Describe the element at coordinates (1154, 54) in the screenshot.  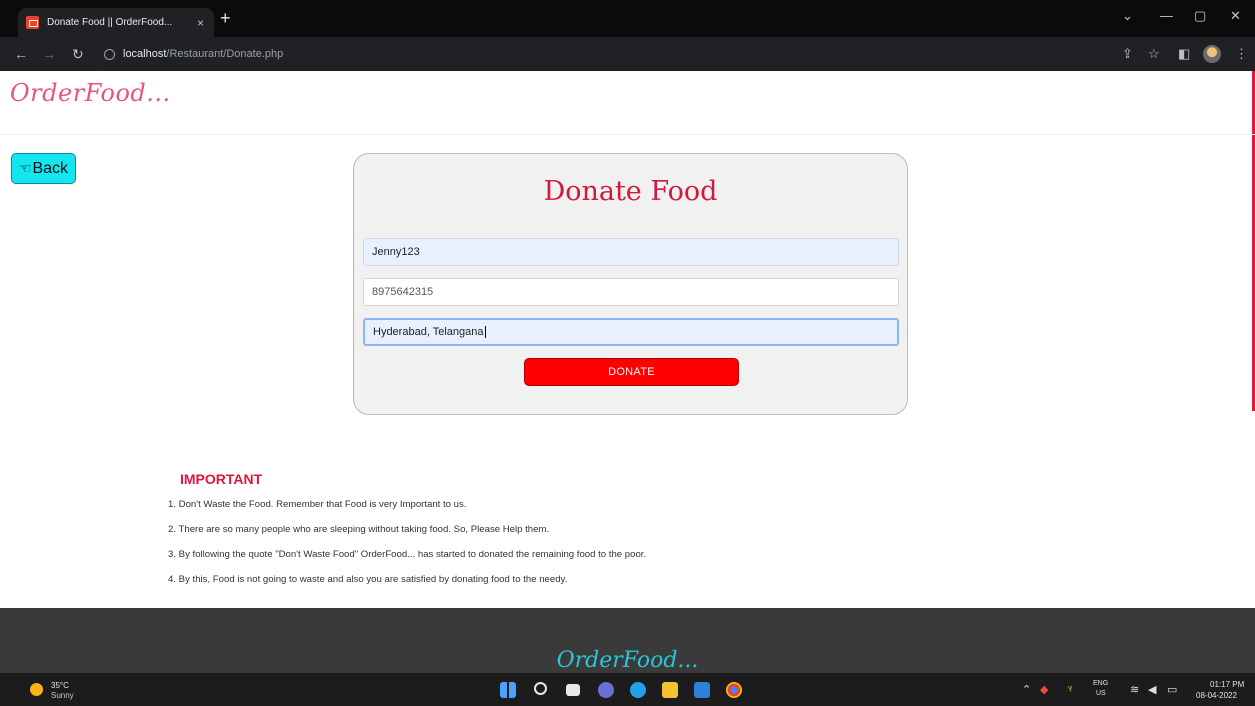
I see `bookmark-star-icon: ☆` at that location.